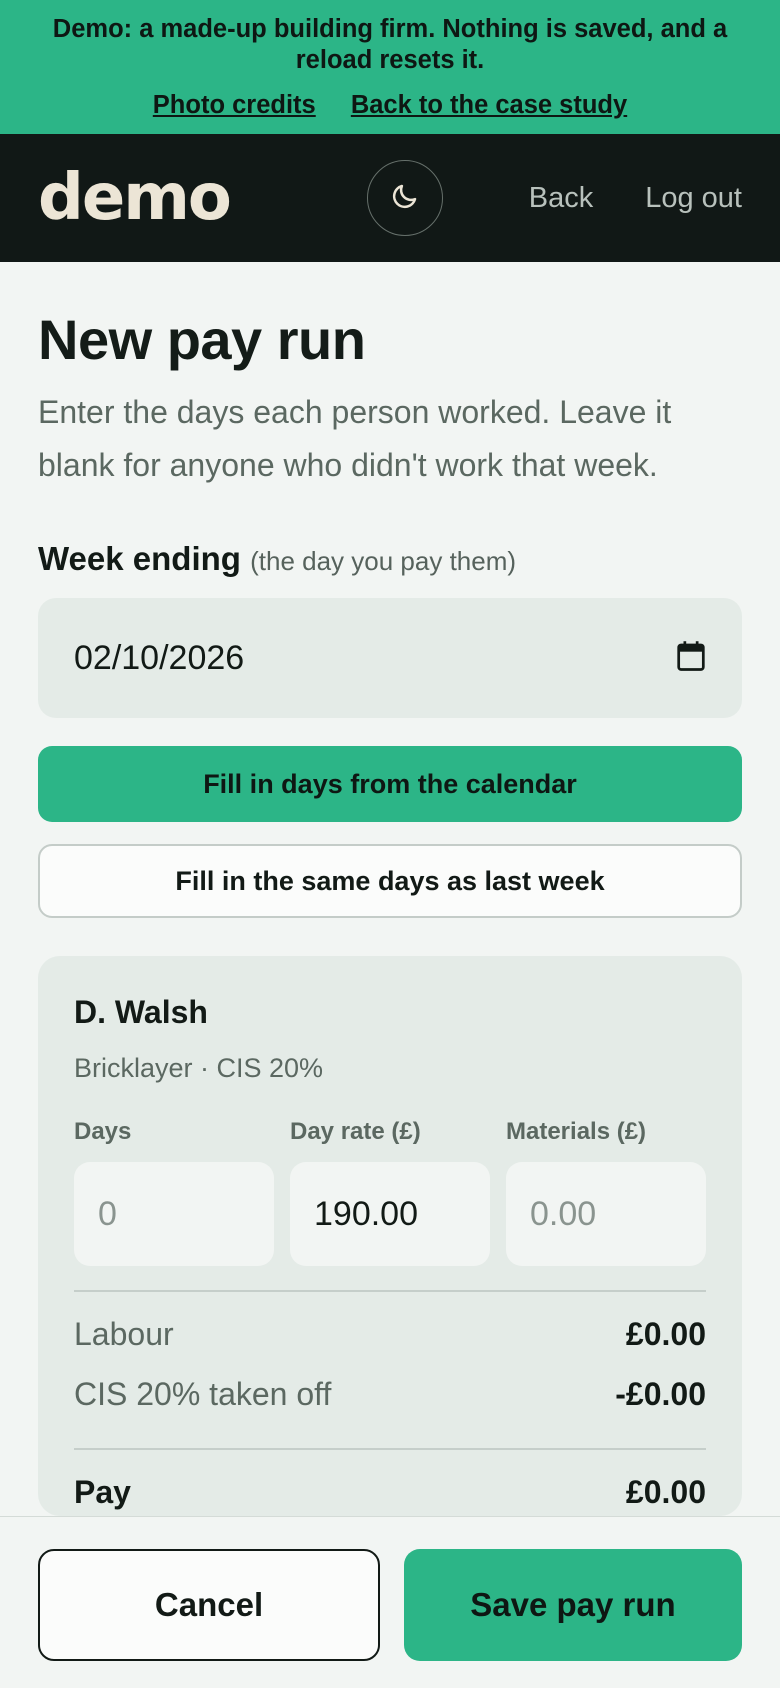 This screenshot has width=780, height=1688. Describe the element at coordinates (202, 339) in the screenshot. I see `page-title: New pay run` at that location.